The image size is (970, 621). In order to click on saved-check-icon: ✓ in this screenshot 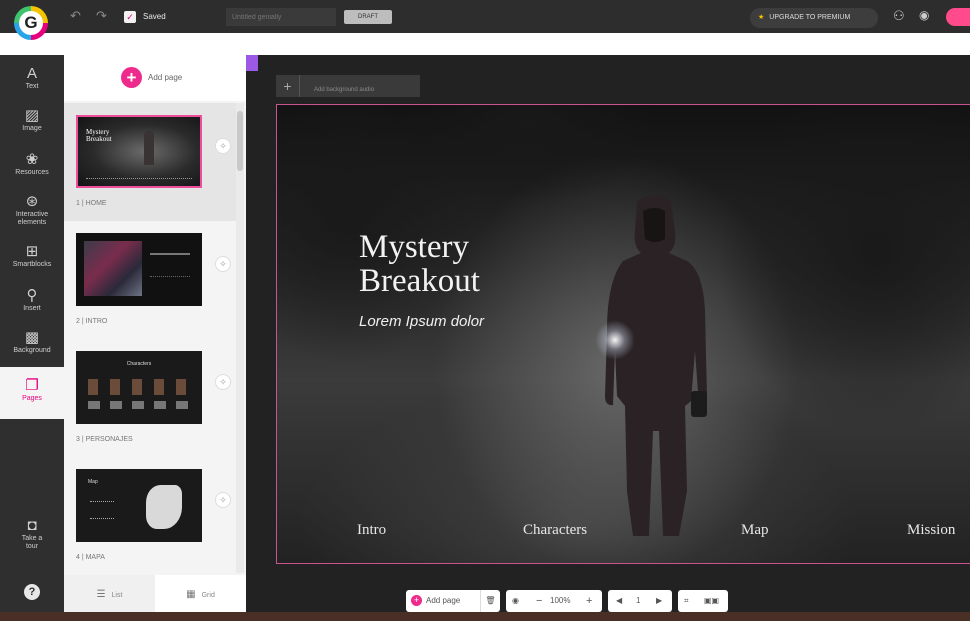, I will do `click(130, 17)`.